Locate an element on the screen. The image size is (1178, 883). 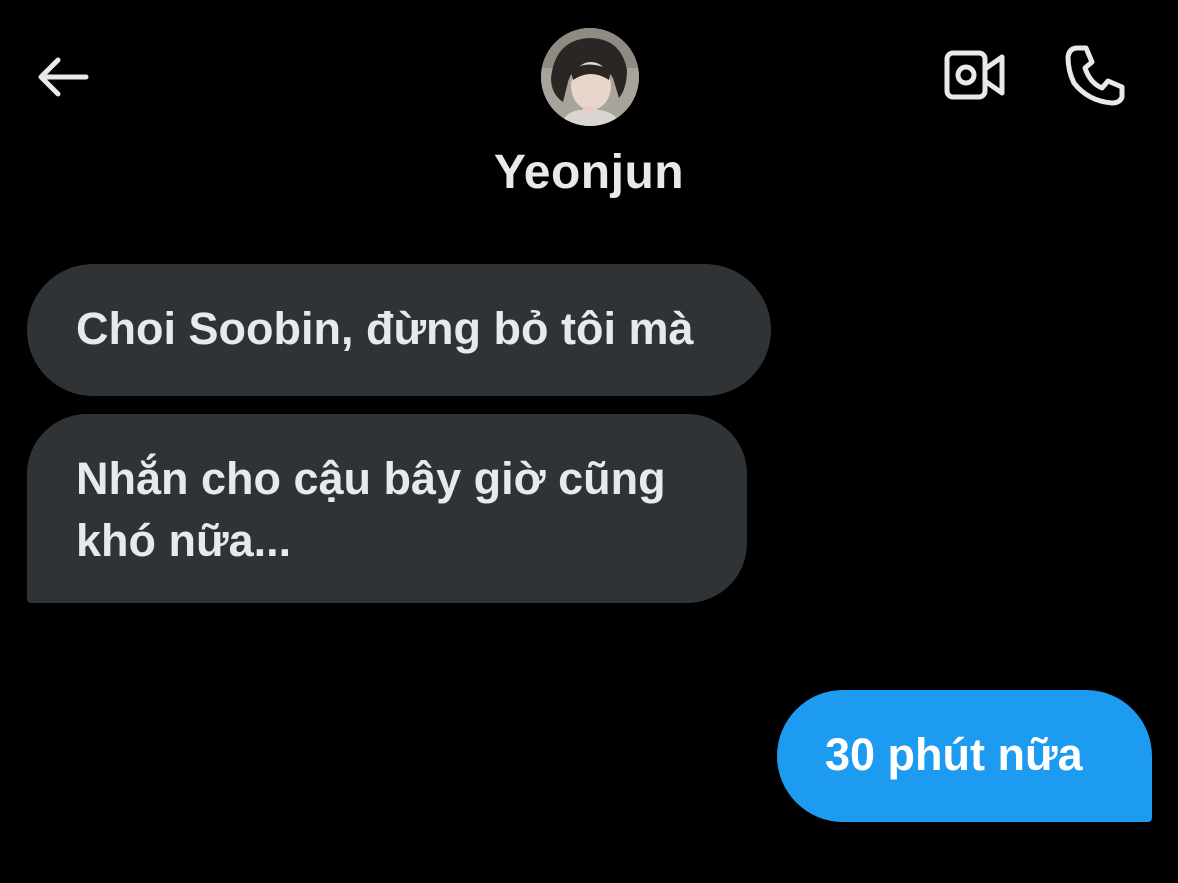
back-button is located at coordinates (62, 77).